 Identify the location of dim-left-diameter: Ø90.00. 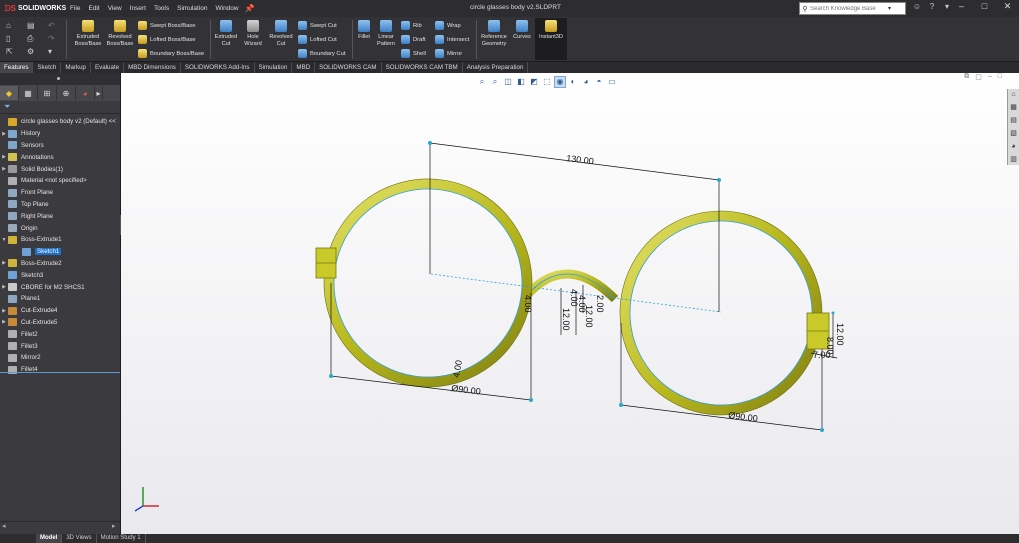
(466, 390).